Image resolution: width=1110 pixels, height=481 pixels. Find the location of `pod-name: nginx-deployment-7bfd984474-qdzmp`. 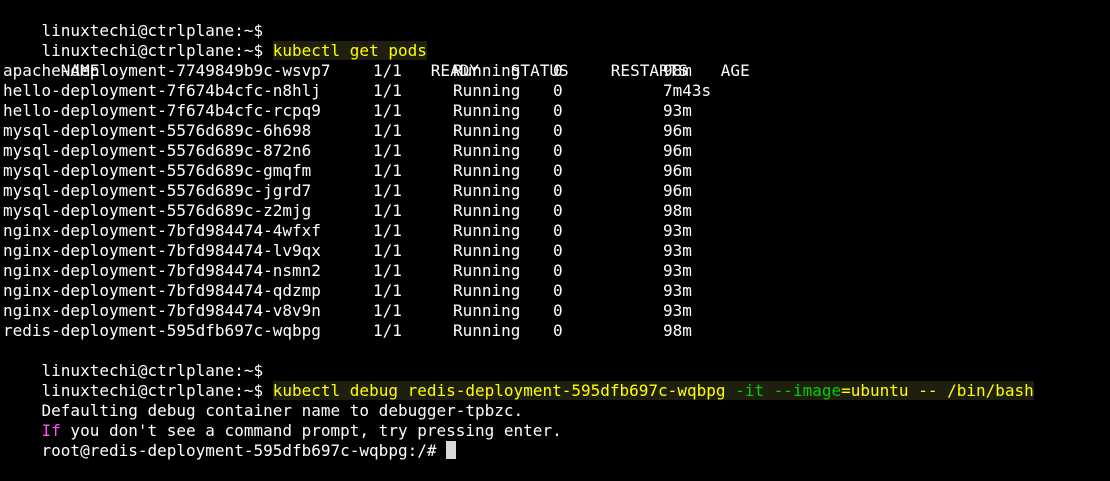

pod-name: nginx-deployment-7bfd984474-qdzmp is located at coordinates (162, 290).